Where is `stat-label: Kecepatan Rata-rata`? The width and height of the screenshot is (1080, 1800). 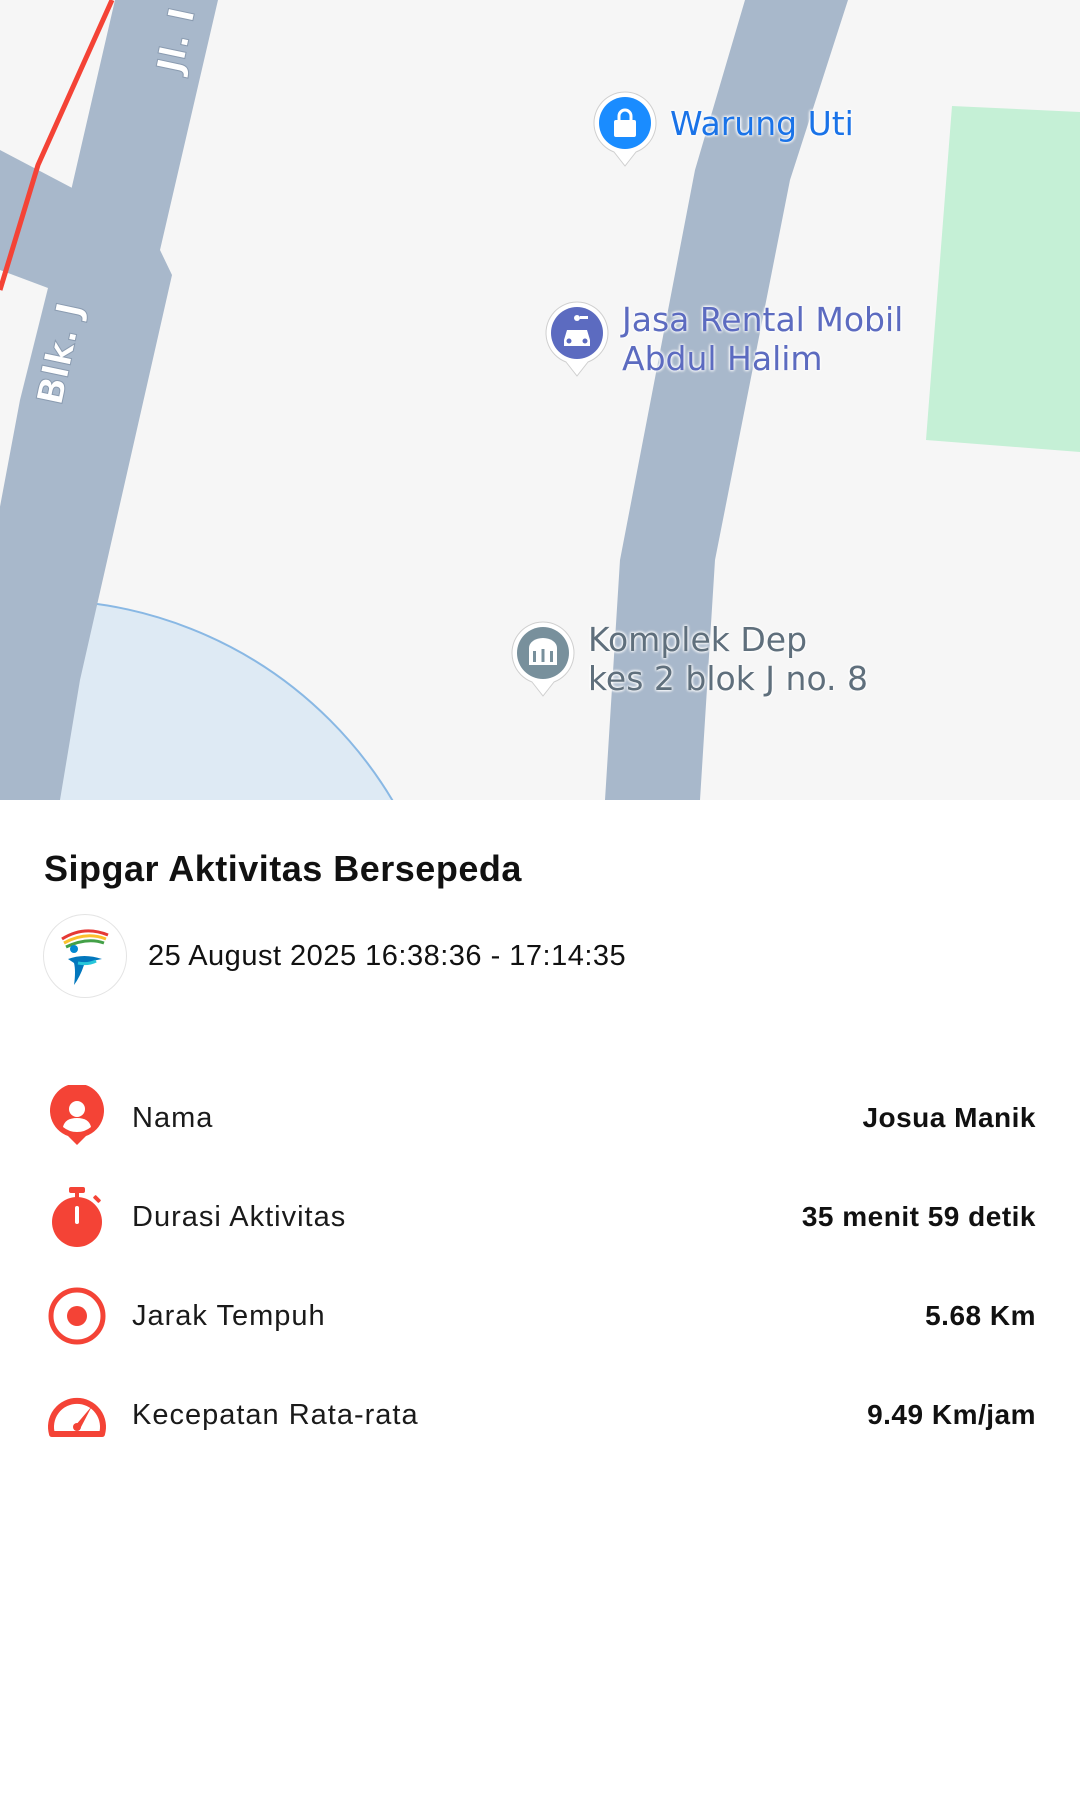 stat-label: Kecepatan Rata-rata is located at coordinates (275, 1414).